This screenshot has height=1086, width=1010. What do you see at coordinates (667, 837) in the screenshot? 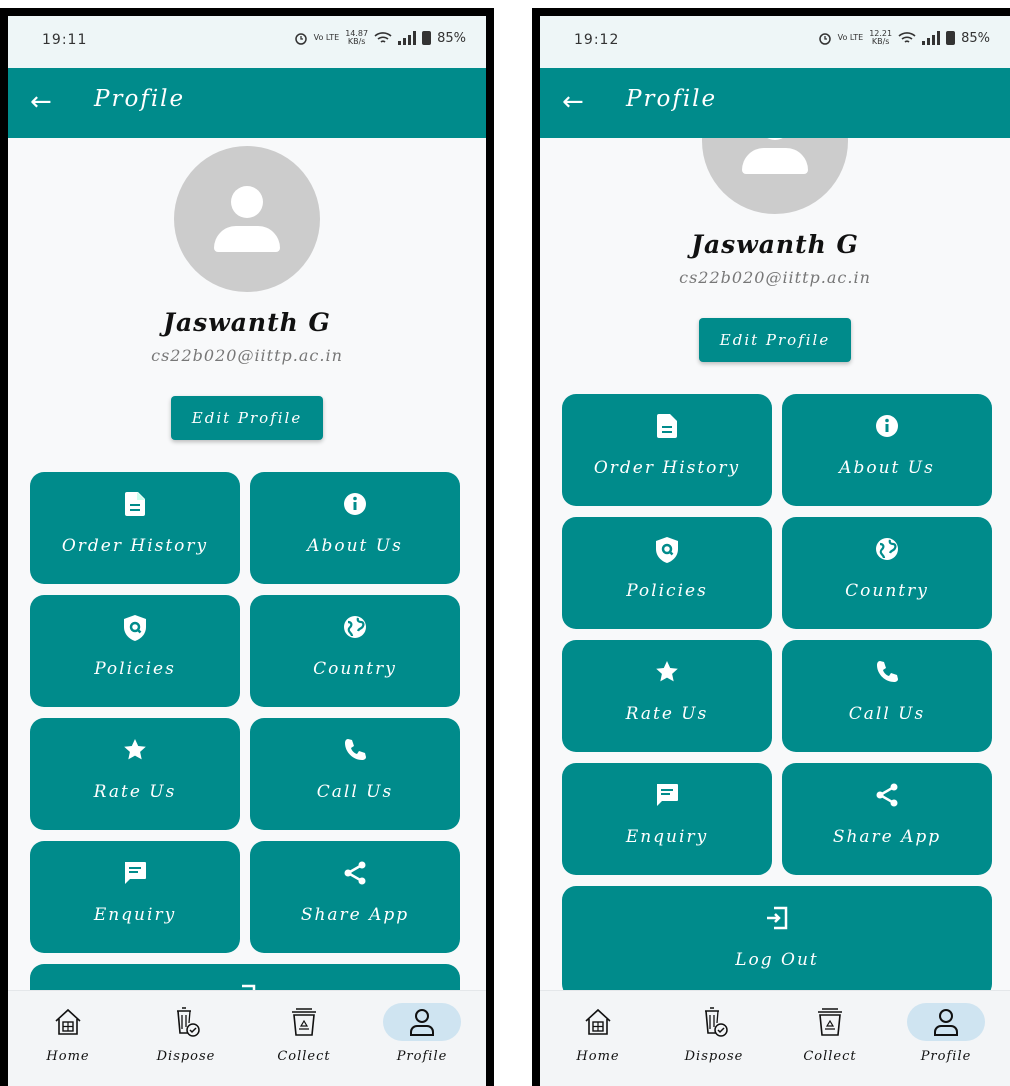
I see `menu-label: Enquiry` at bounding box center [667, 837].